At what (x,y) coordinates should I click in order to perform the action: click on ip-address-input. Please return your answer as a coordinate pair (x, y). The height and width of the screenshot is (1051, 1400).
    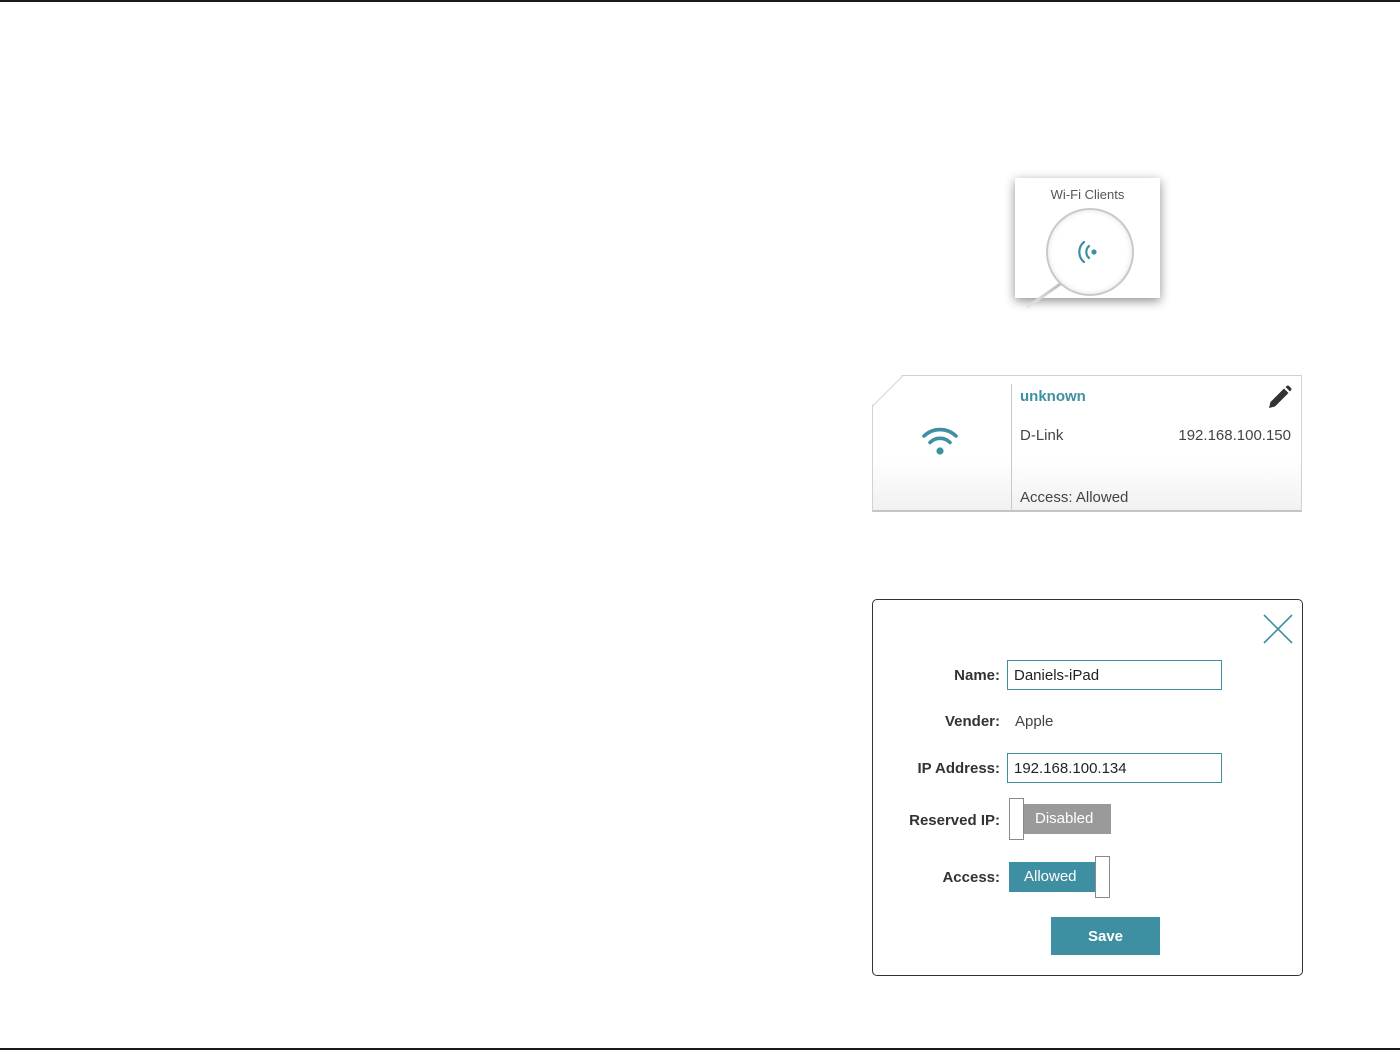
    Looking at the image, I should click on (1114, 768).